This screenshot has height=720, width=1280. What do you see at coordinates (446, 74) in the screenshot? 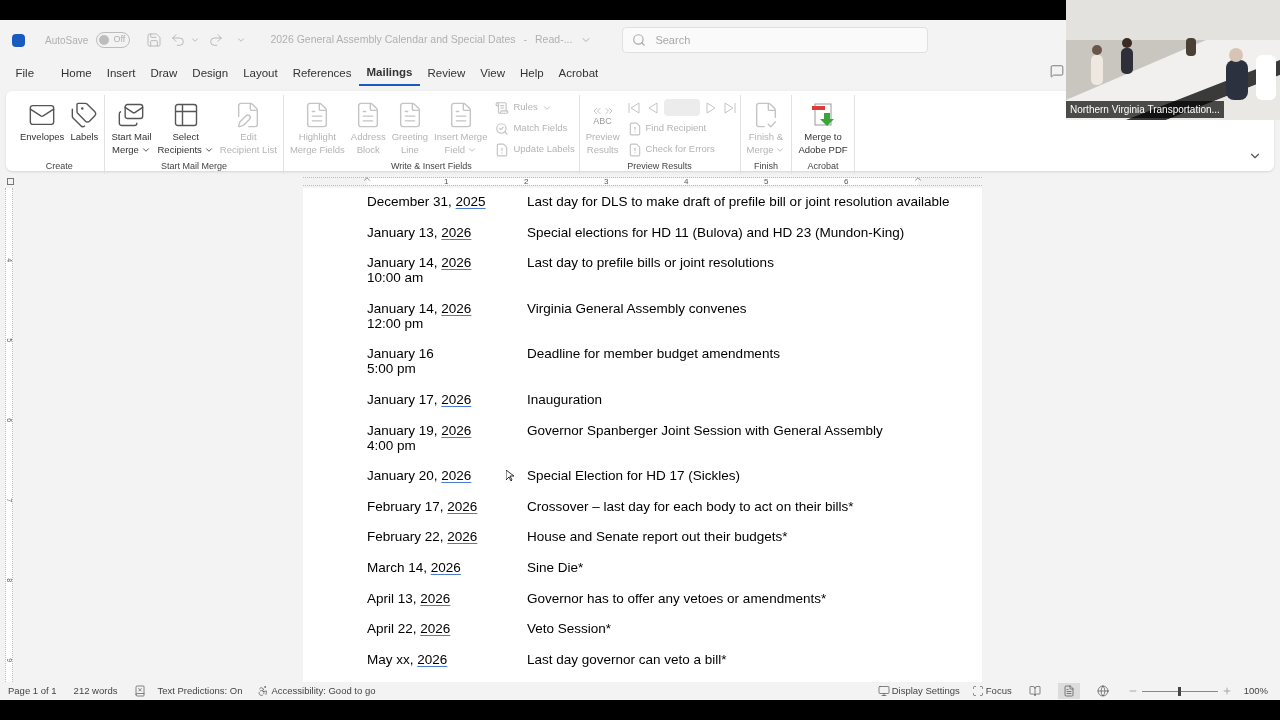
I see `ribbon-tab: Review` at bounding box center [446, 74].